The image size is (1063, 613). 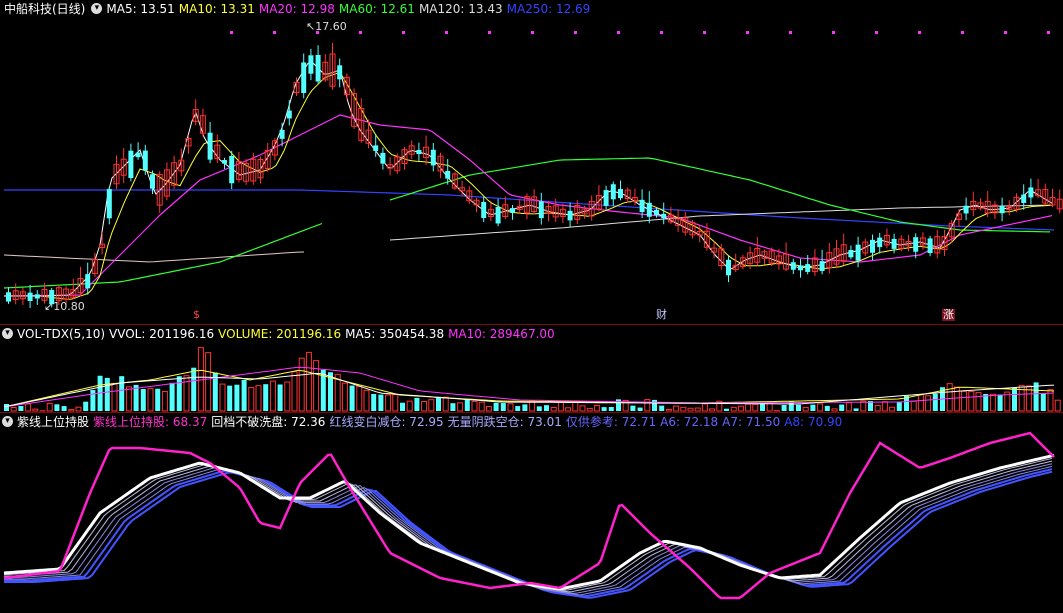 I want to click on marker-rise: 涨, so click(x=948, y=315).